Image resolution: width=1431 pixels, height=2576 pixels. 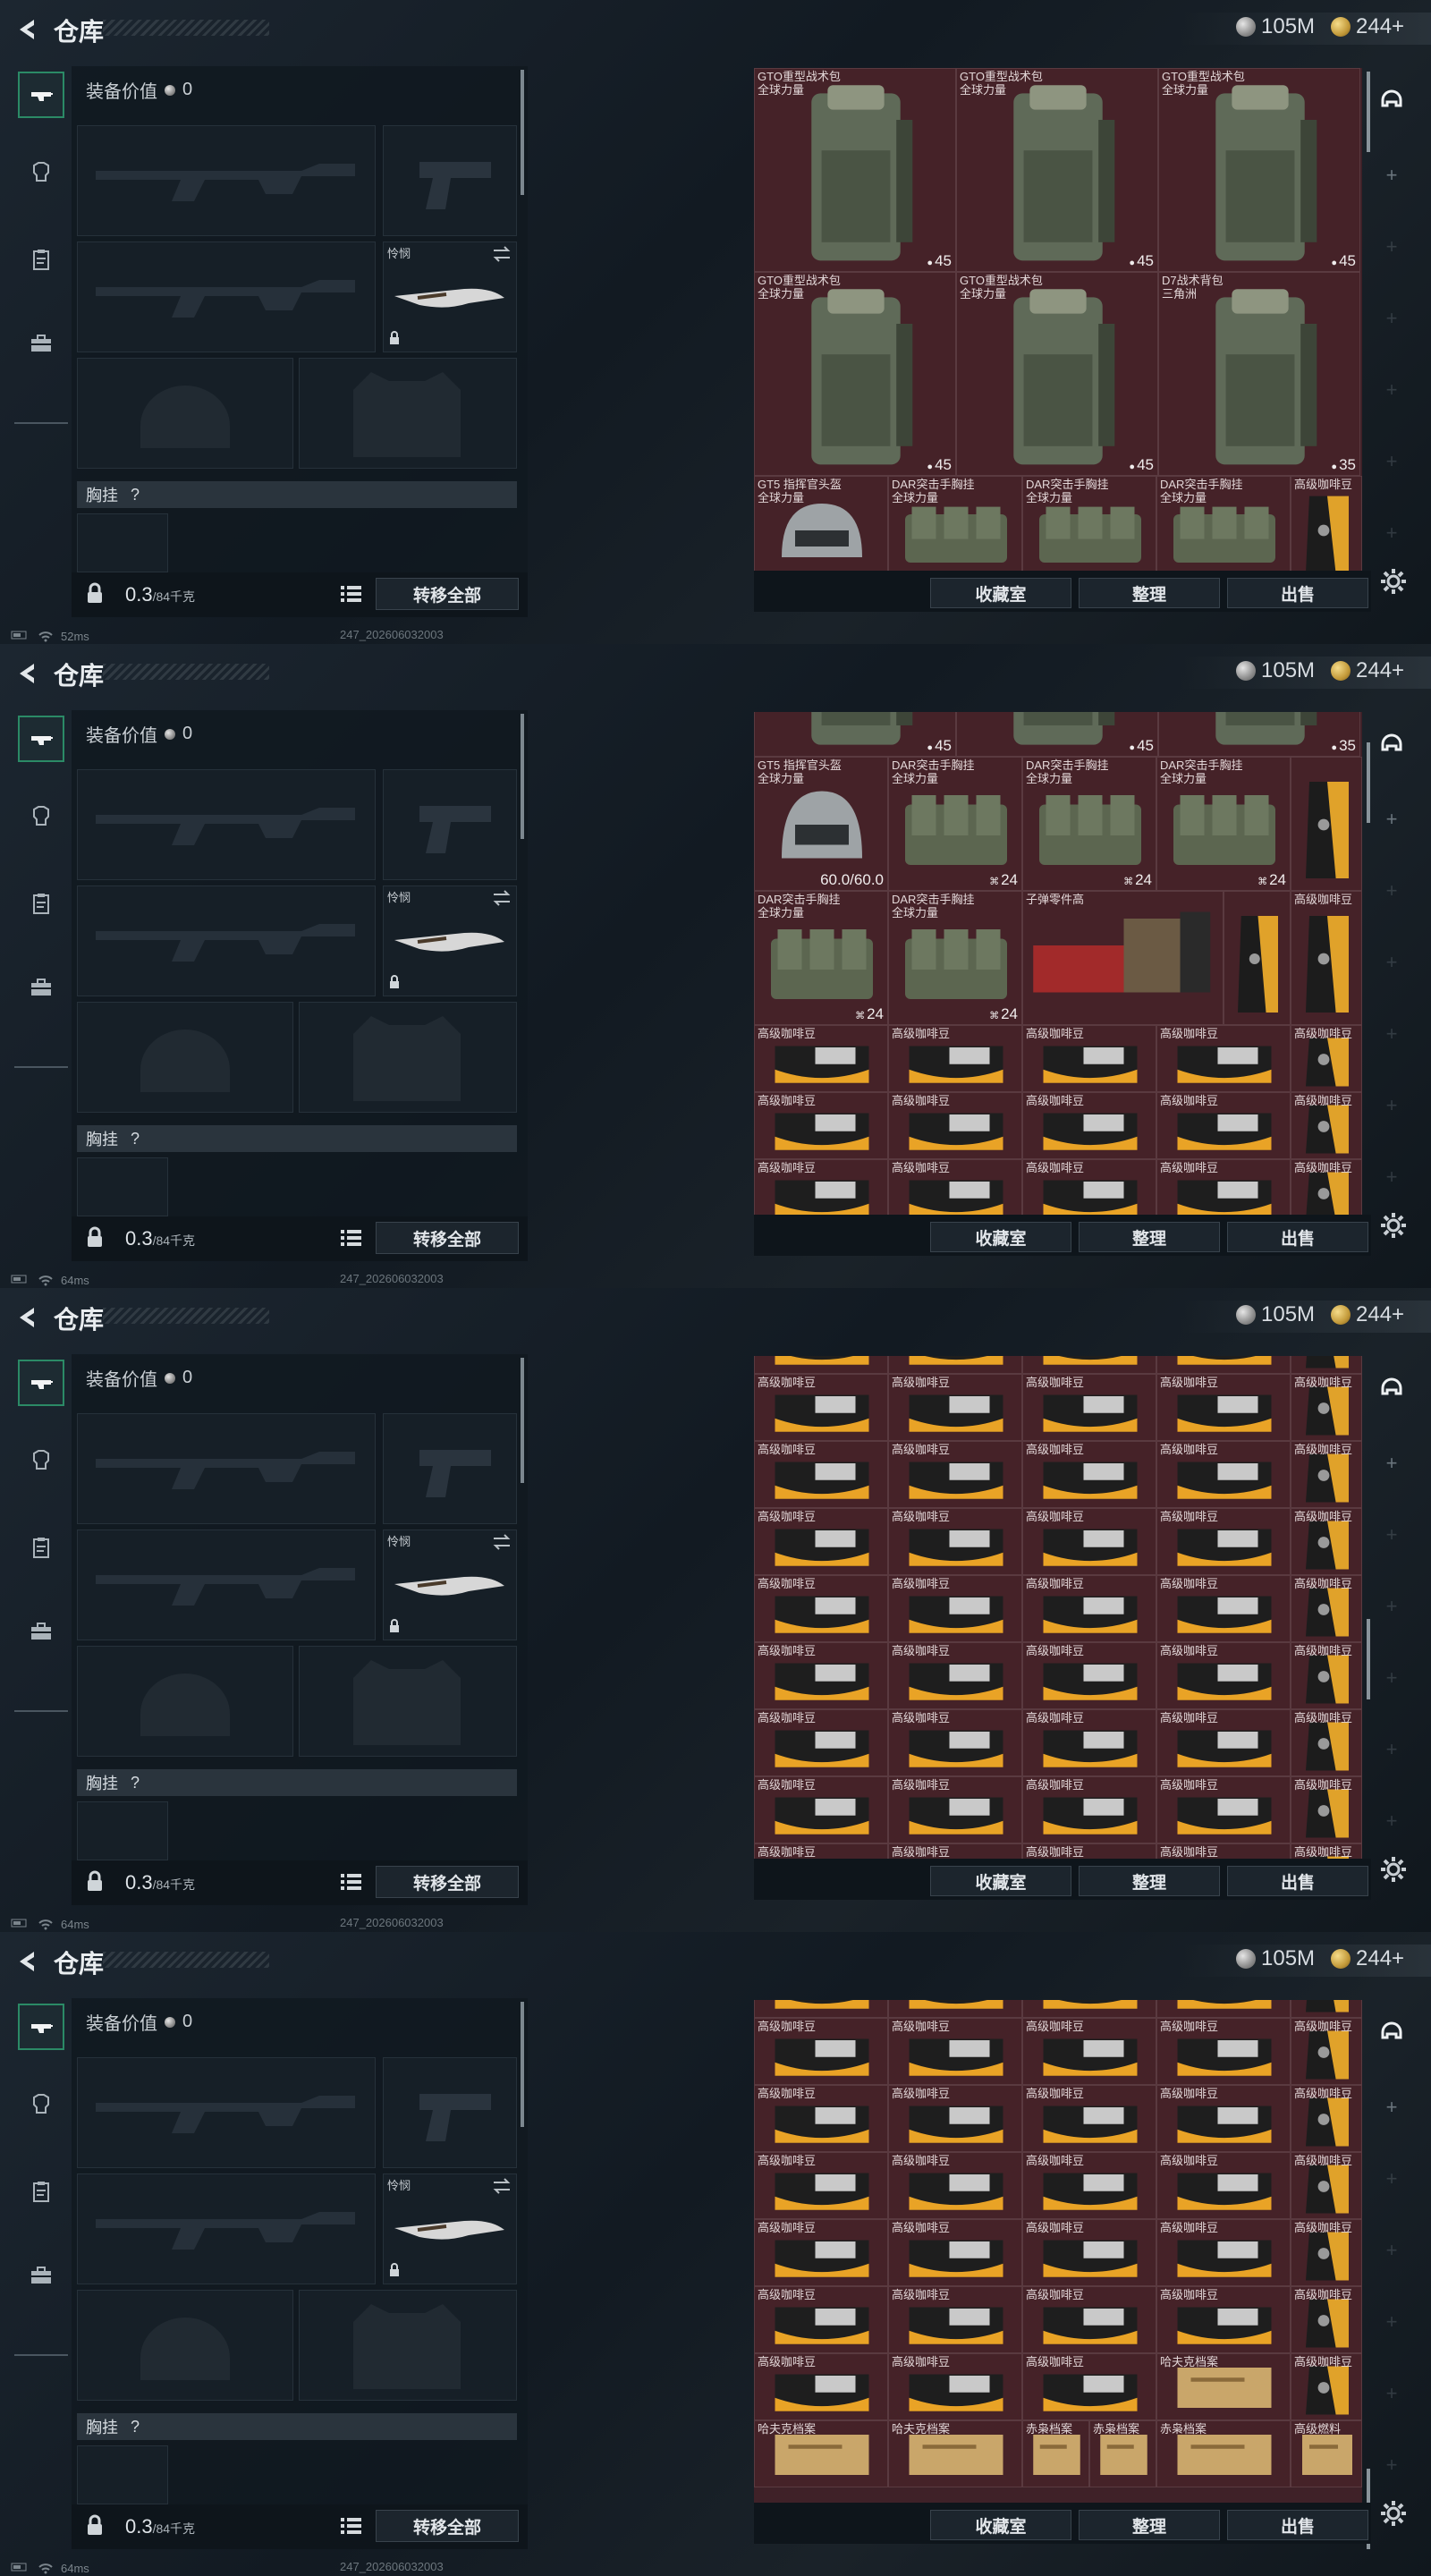 I want to click on storage-scrollbar, so click(x=1369, y=782).